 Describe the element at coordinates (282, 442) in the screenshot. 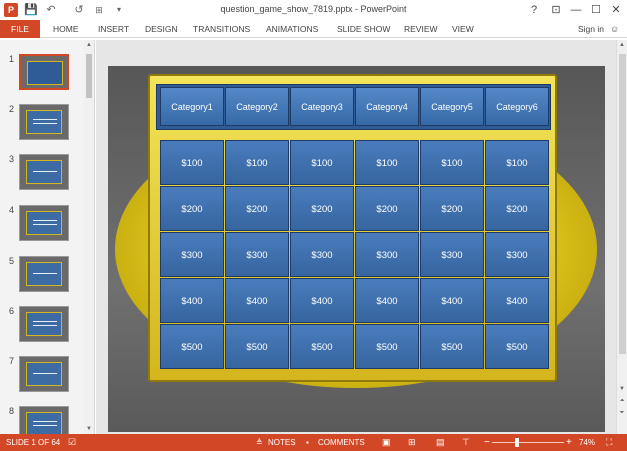

I see `notes-button: NOTES` at that location.